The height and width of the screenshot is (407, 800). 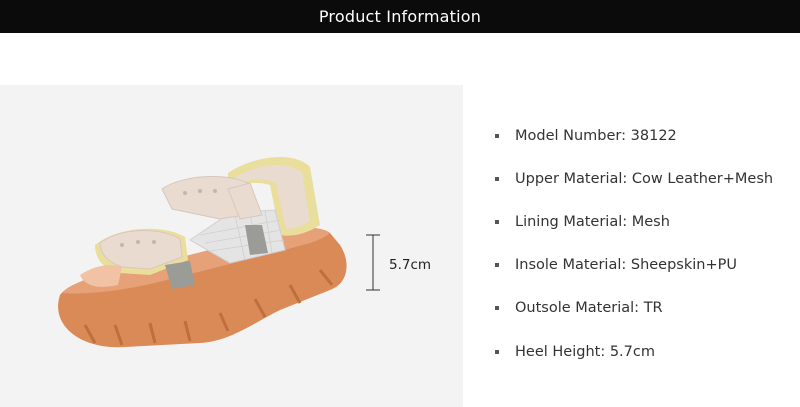 I want to click on heel-height-indicator, so click(x=373, y=262).